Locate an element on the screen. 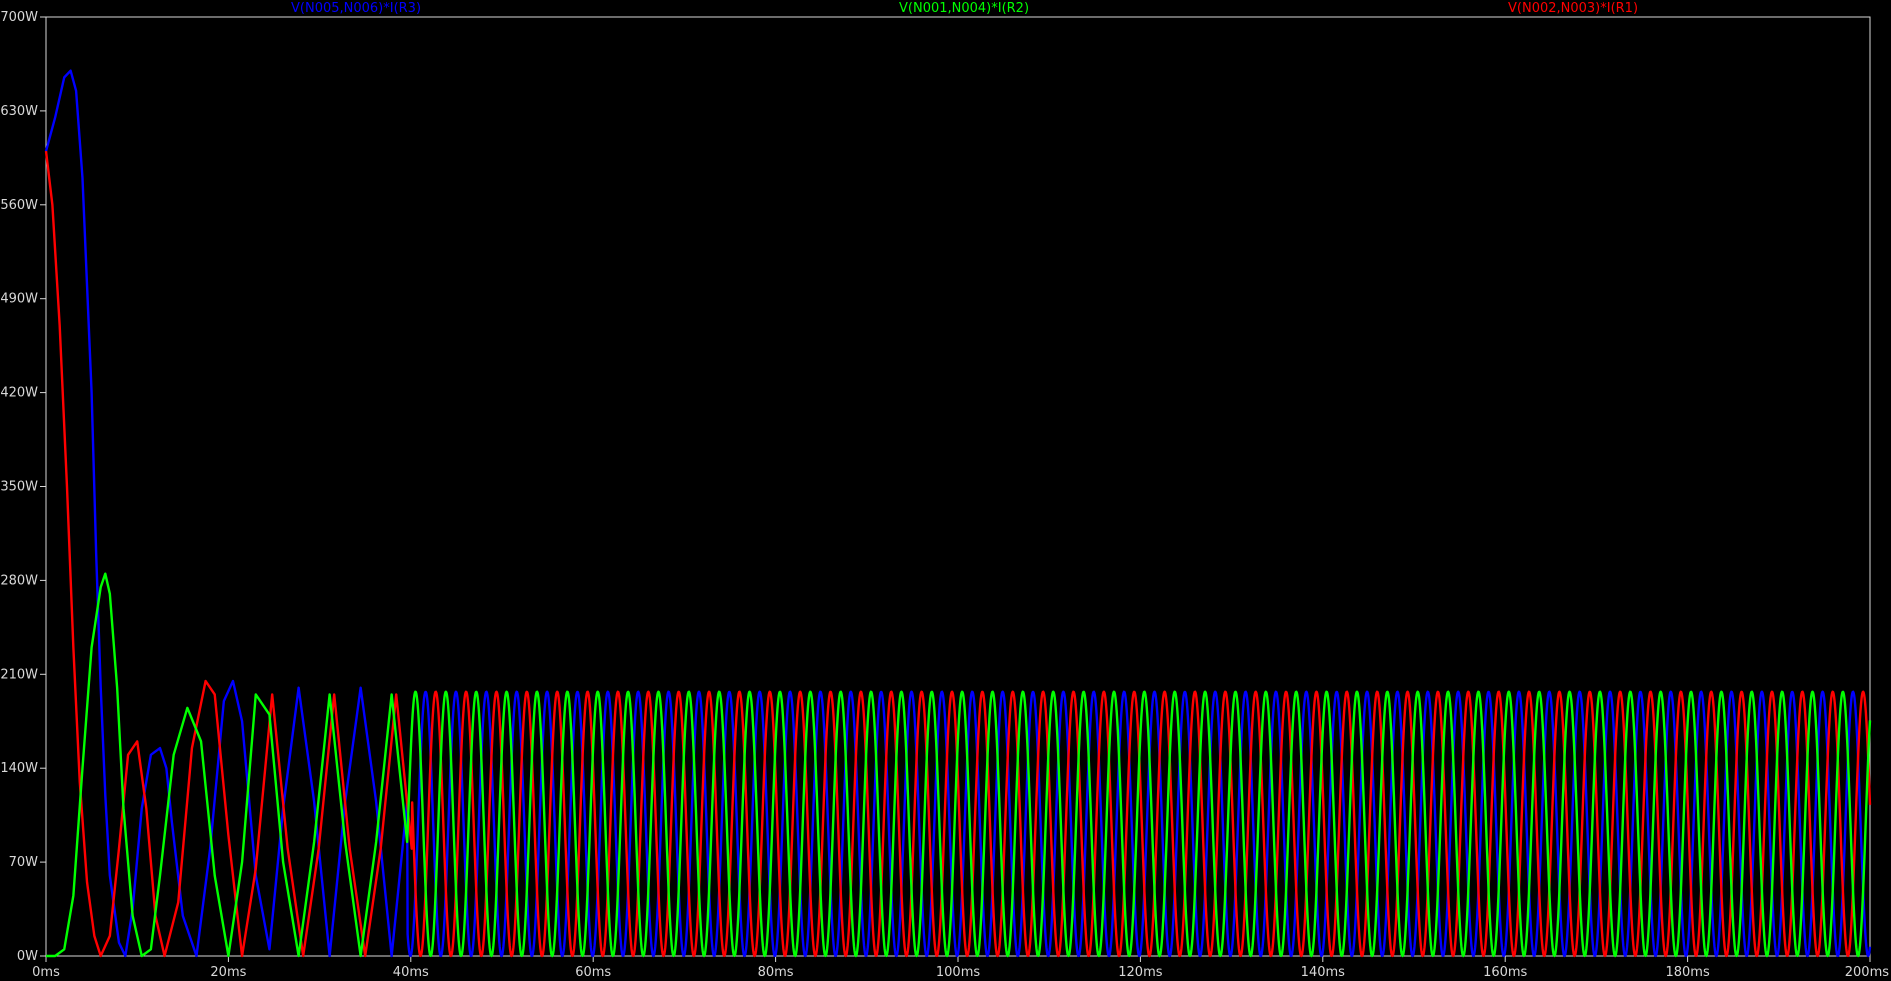  legend-entry-r2: V(N001,N004)*I(R2) is located at coordinates (964, 8).